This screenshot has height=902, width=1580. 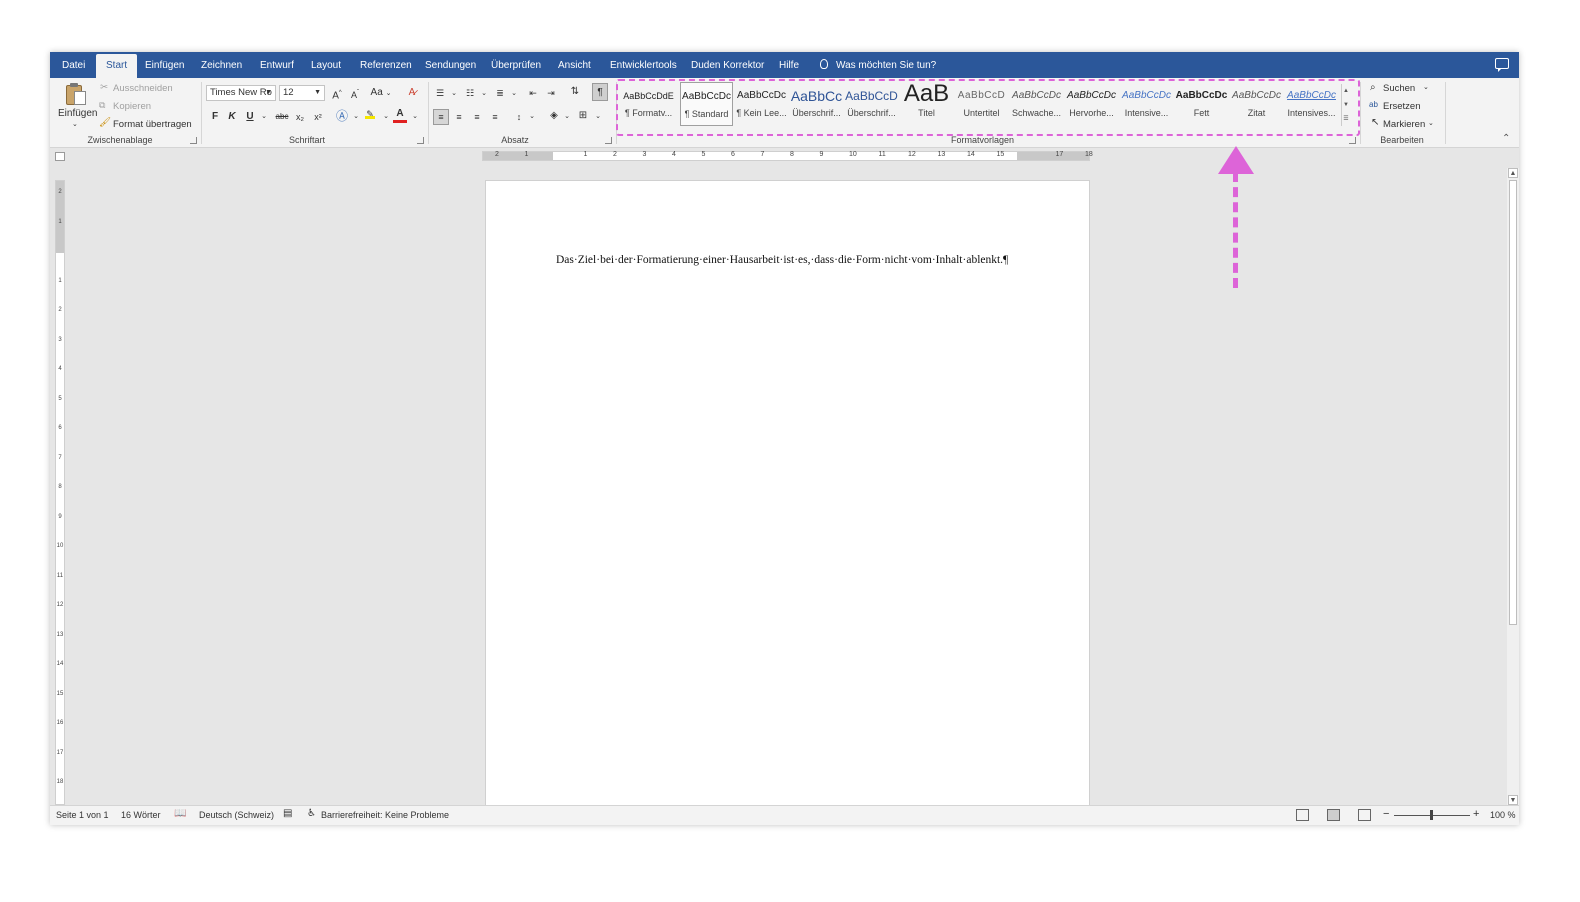 What do you see at coordinates (440, 93) in the screenshot?
I see `bullets-icon: ☰` at bounding box center [440, 93].